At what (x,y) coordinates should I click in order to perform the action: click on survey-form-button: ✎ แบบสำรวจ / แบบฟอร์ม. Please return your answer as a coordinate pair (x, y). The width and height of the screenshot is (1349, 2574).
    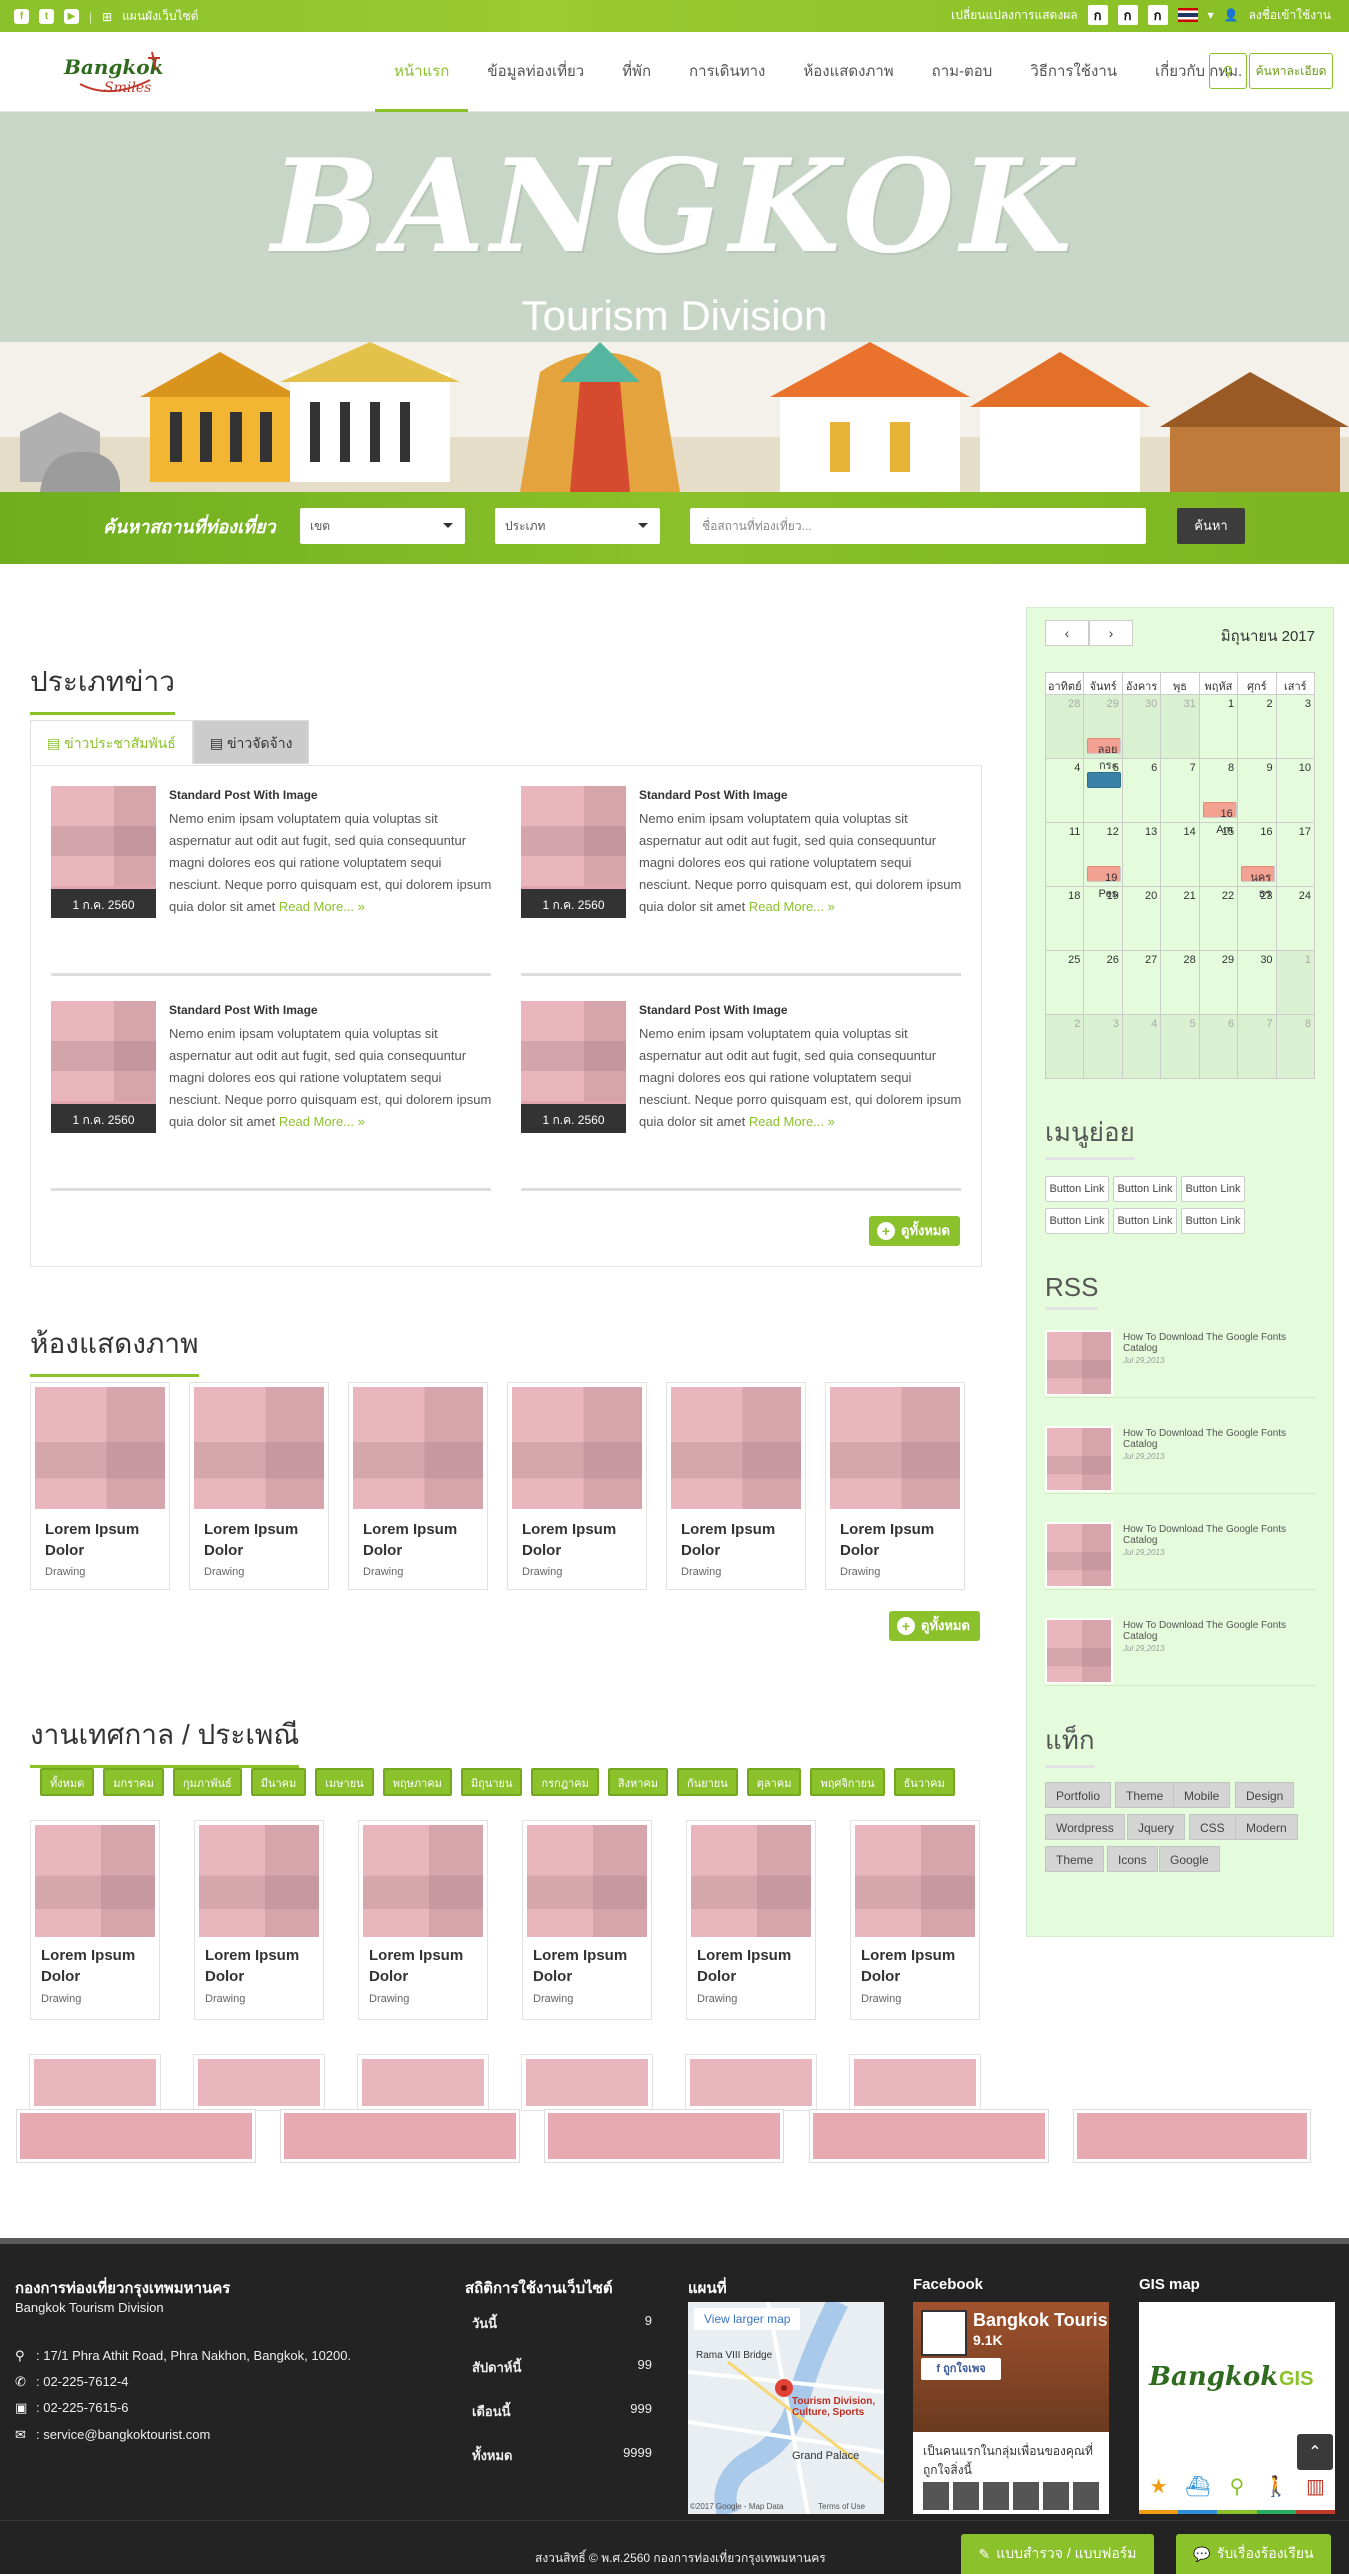
    Looking at the image, I should click on (1057, 2554).